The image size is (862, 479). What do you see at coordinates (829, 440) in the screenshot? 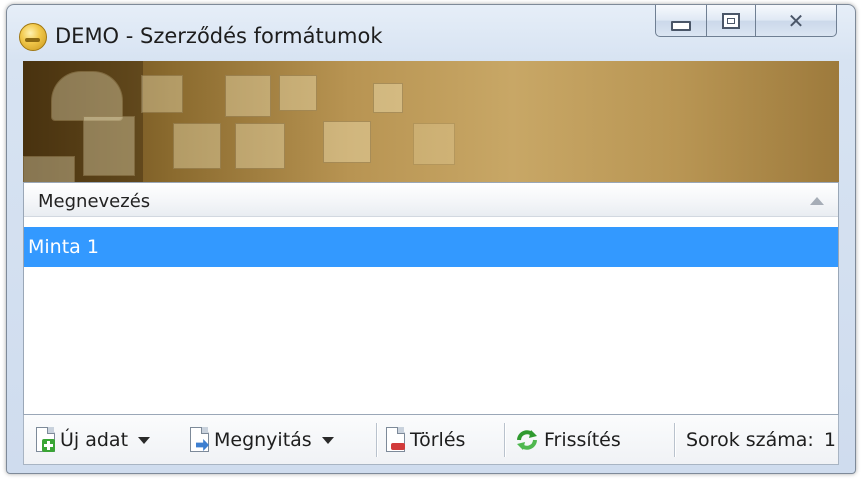
I see `row-count-value: 1` at bounding box center [829, 440].